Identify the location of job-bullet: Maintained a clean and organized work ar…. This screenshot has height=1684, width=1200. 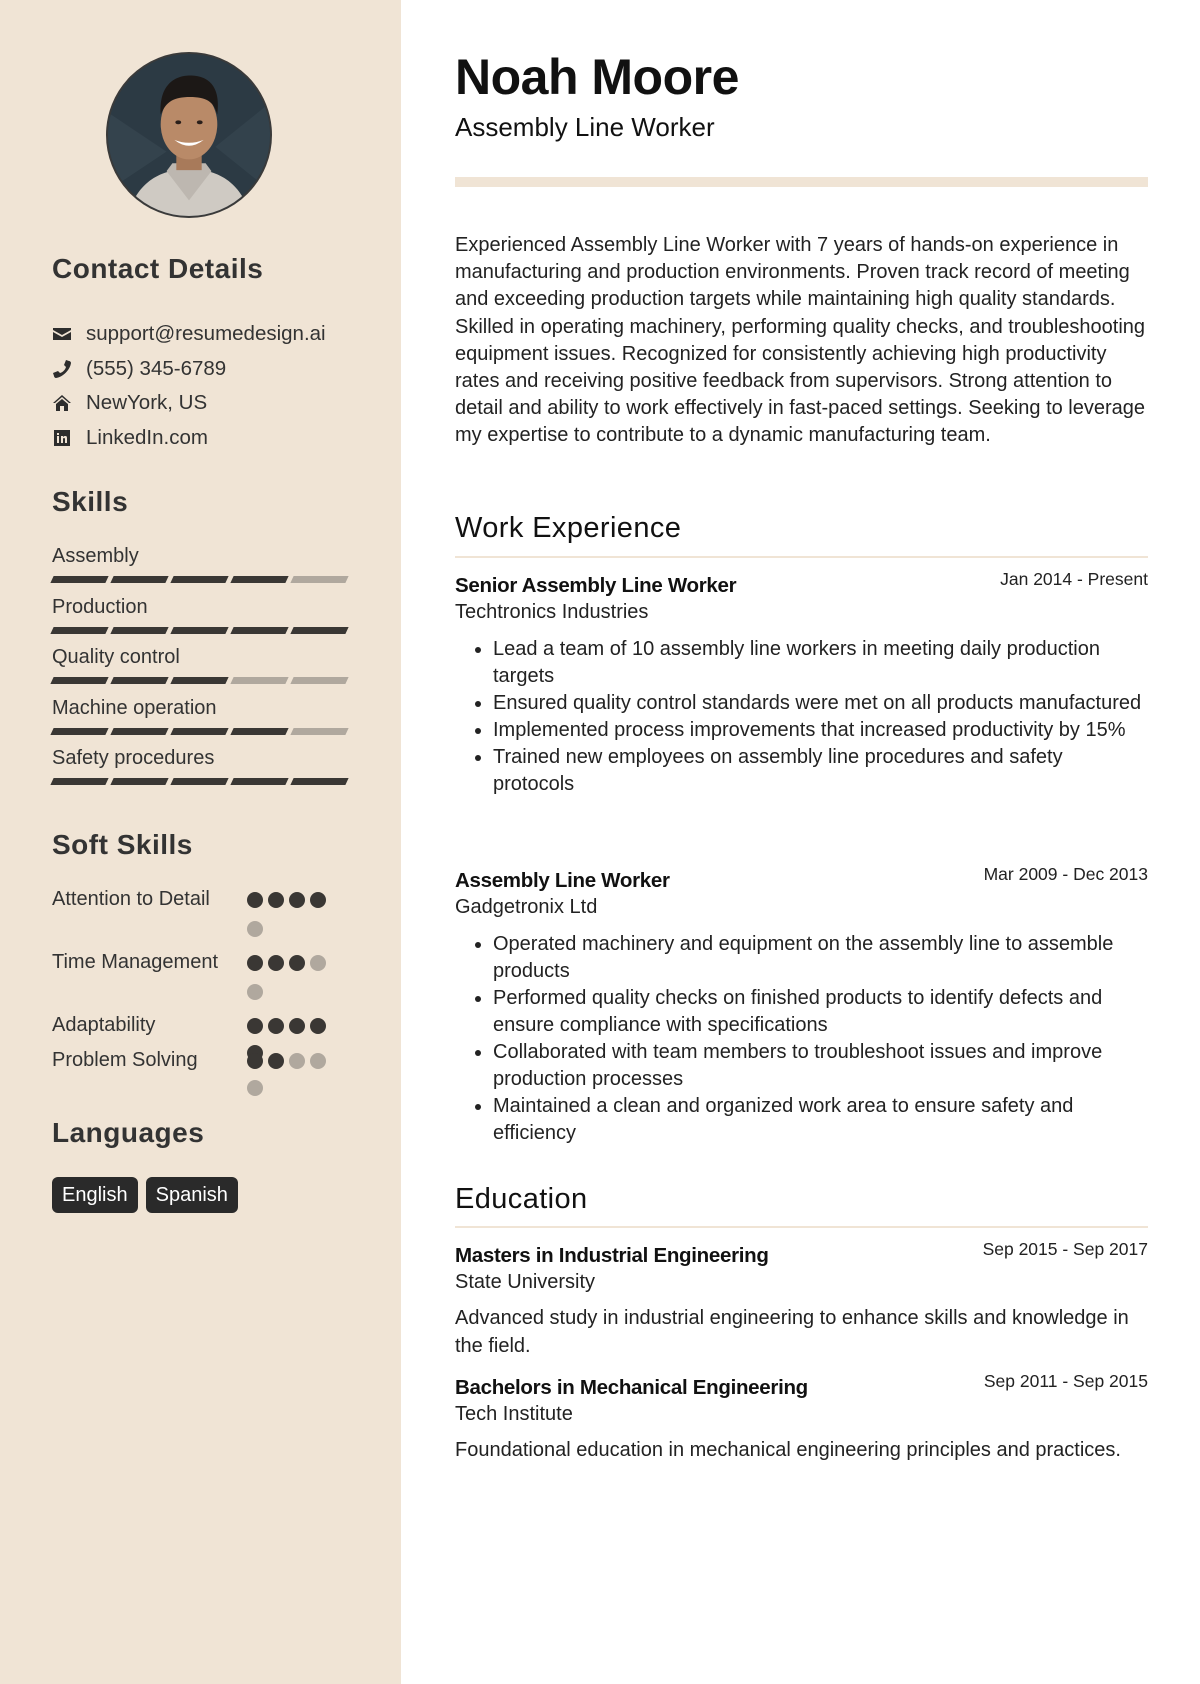
(820, 1120).